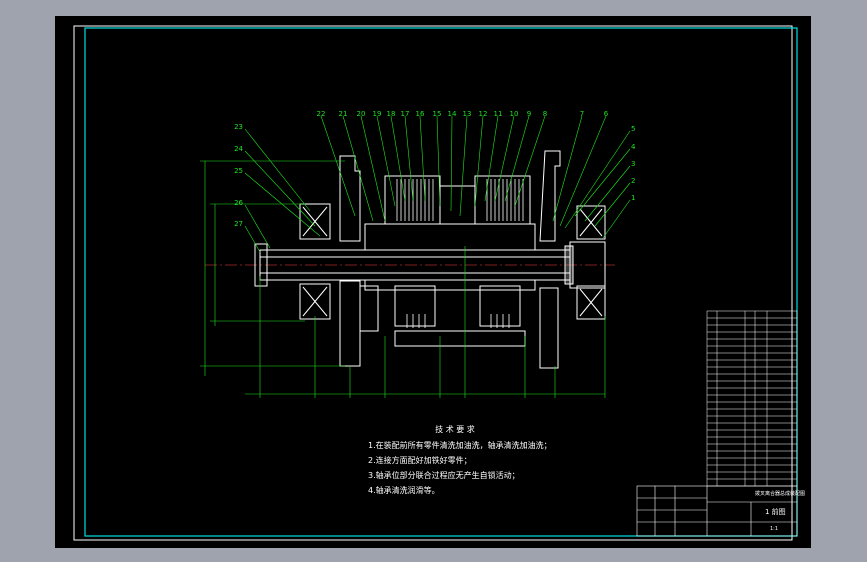 This screenshot has height=562, width=867. What do you see at coordinates (238, 175) in the screenshot?
I see `balloons-left: 23 24 25 26 27` at bounding box center [238, 175].